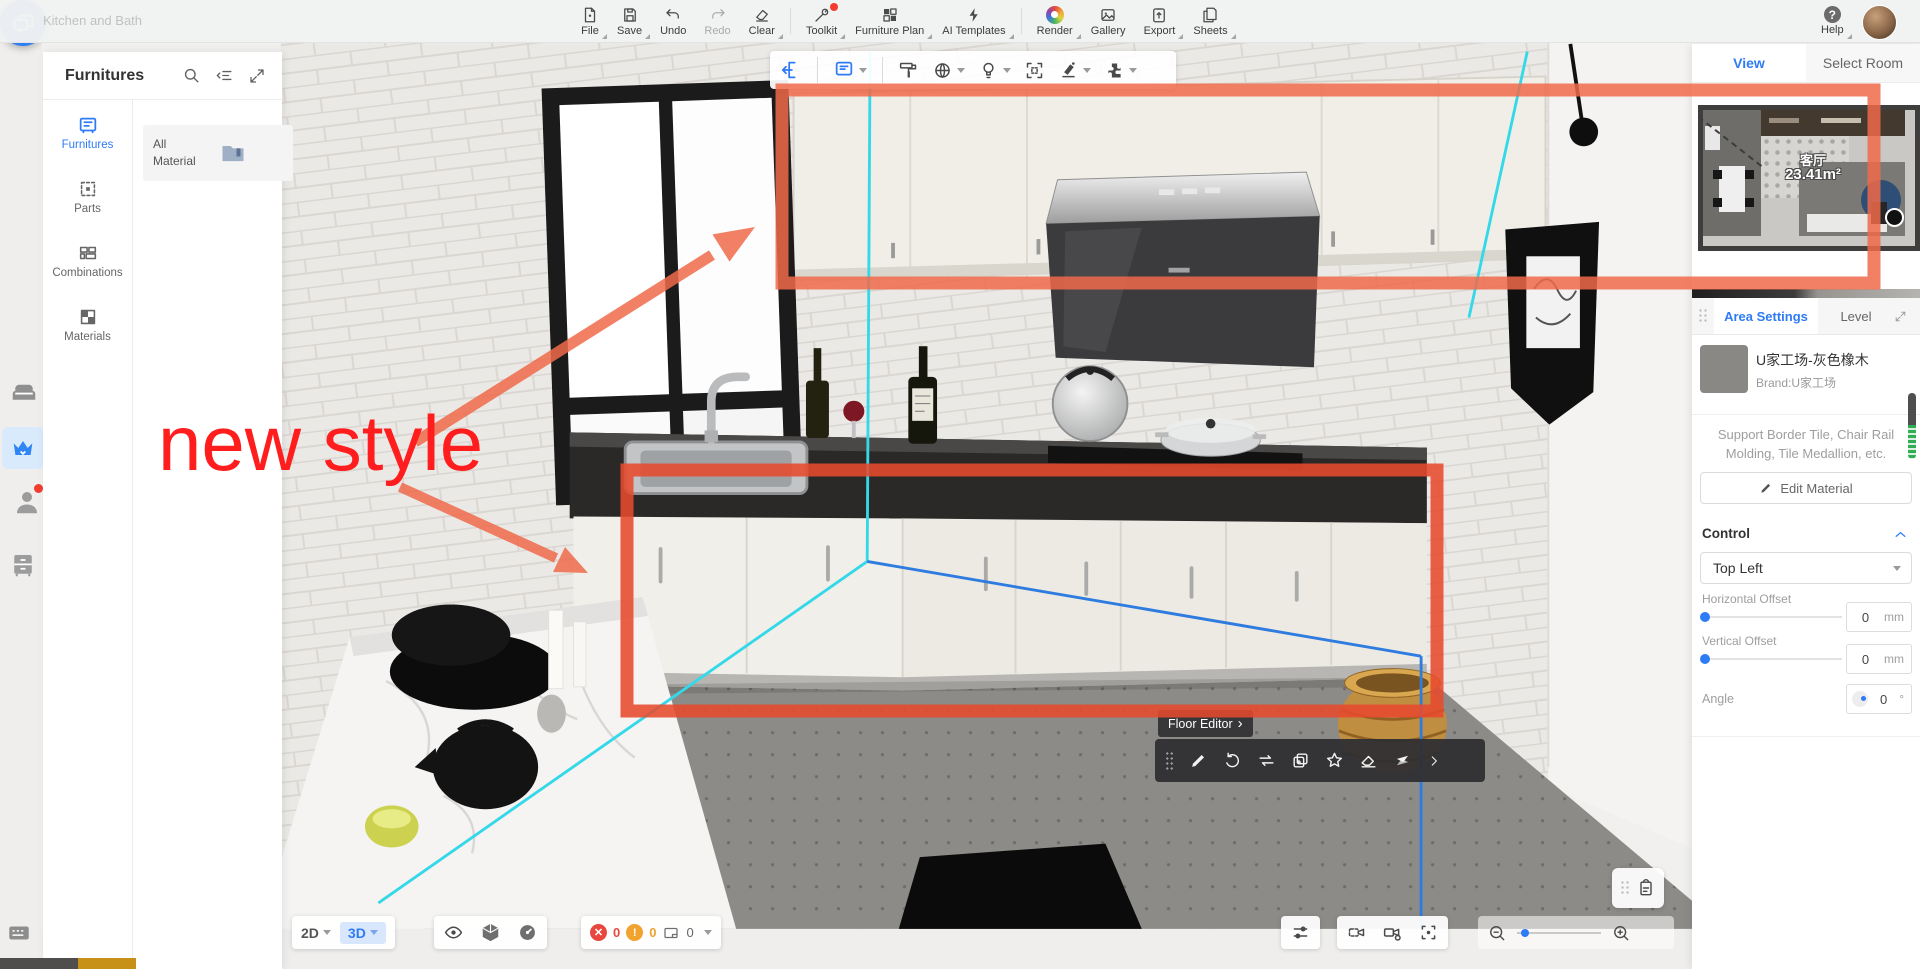 The width and height of the screenshot is (1920, 969). What do you see at coordinates (590, 21) in the screenshot?
I see `file-button: File` at bounding box center [590, 21].